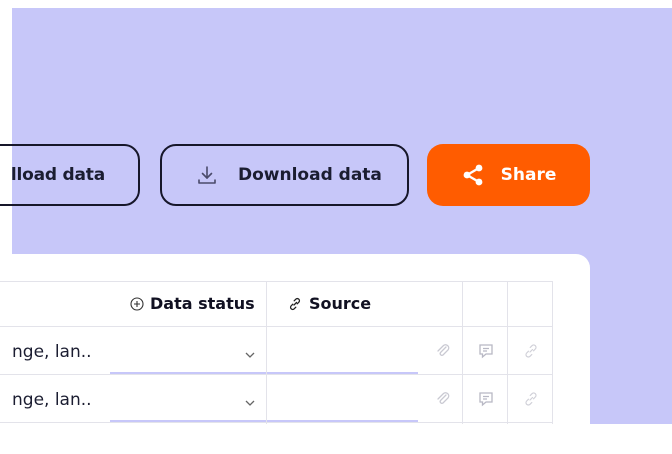 The image size is (672, 454). I want to click on share-label: Share, so click(528, 175).